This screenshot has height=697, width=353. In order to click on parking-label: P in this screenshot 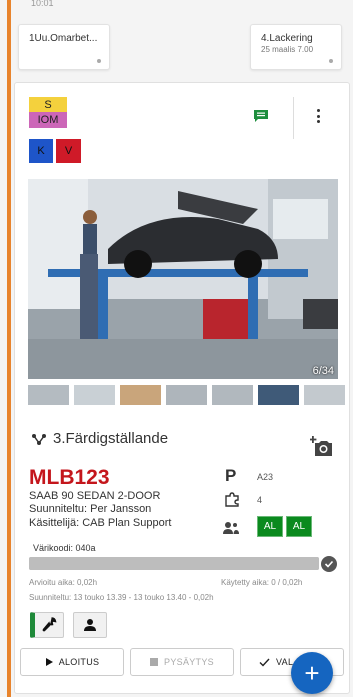, I will do `click(231, 475)`.